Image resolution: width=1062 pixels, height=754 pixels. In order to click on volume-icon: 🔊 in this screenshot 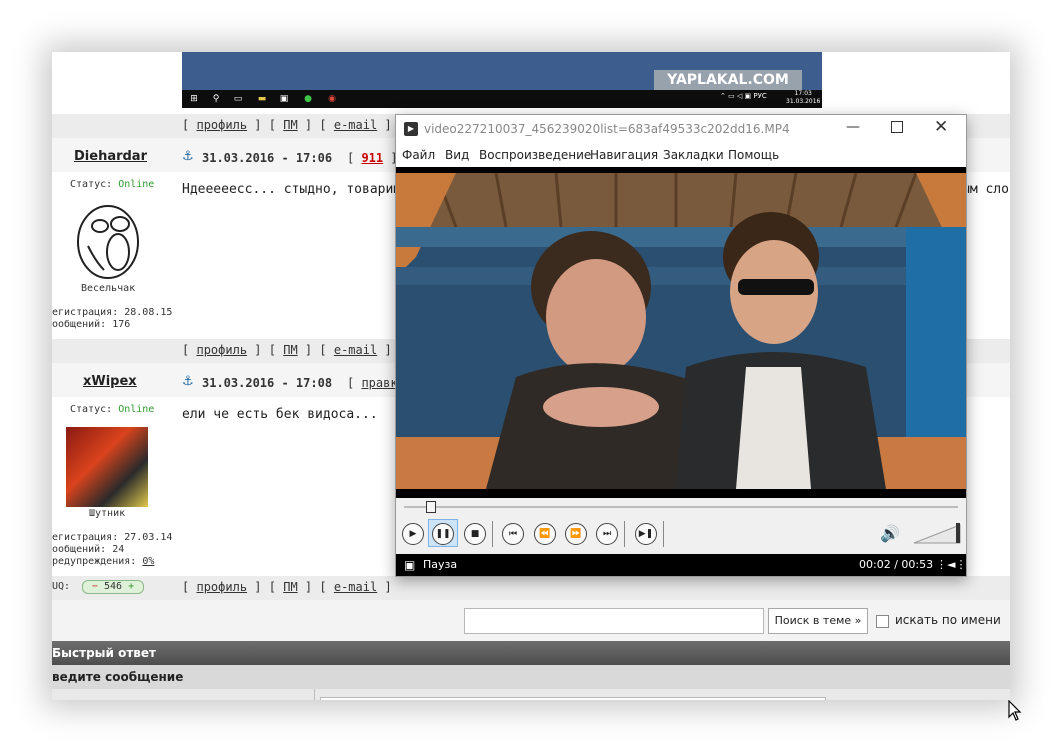, I will do `click(890, 533)`.